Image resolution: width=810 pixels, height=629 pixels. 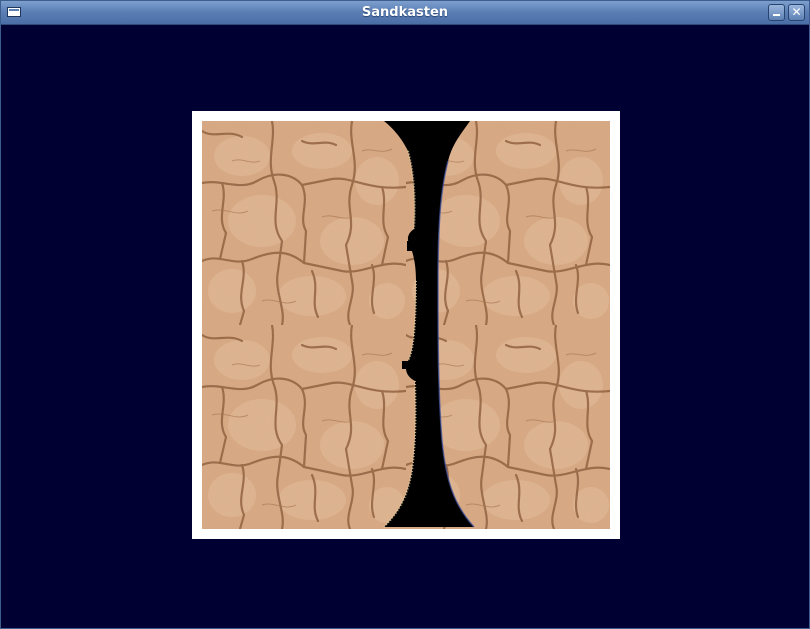 I want to click on close-button: ✕, so click(x=796, y=12).